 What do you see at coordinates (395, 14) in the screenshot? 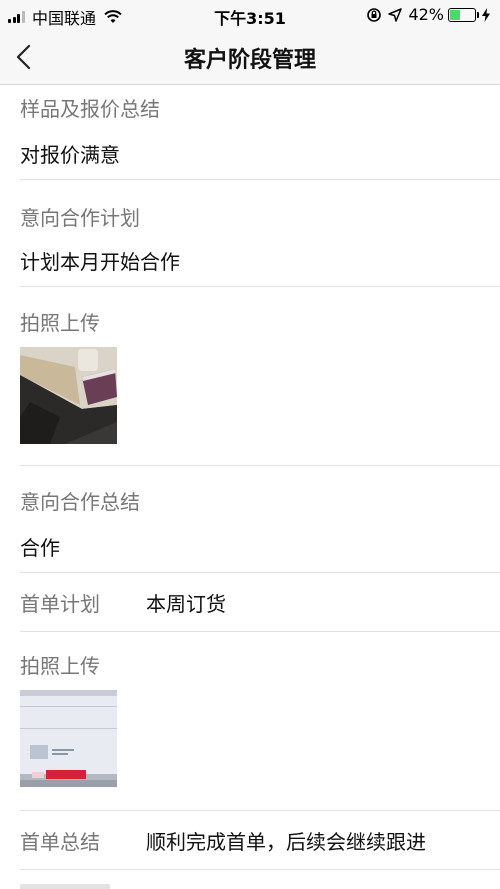
I see `location-arrow-icon` at bounding box center [395, 14].